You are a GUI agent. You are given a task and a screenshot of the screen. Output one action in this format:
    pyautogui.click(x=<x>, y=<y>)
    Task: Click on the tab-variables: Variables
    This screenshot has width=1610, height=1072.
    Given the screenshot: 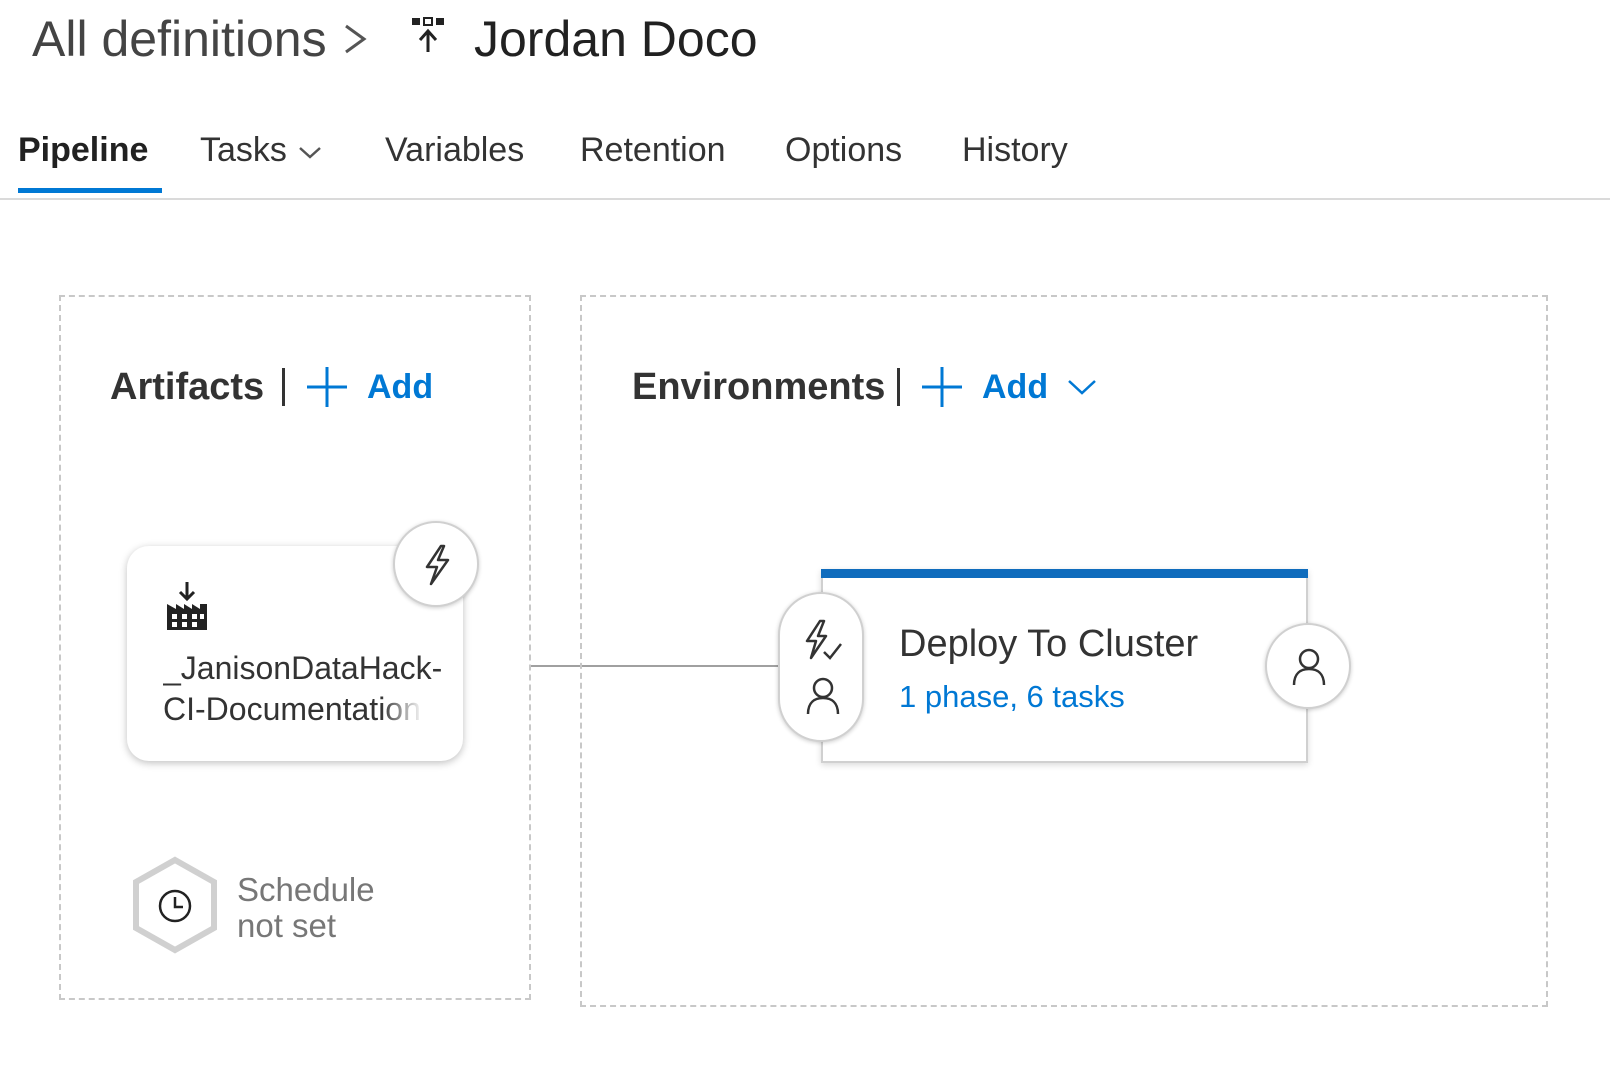 What is the action you would take?
    pyautogui.click(x=454, y=150)
    